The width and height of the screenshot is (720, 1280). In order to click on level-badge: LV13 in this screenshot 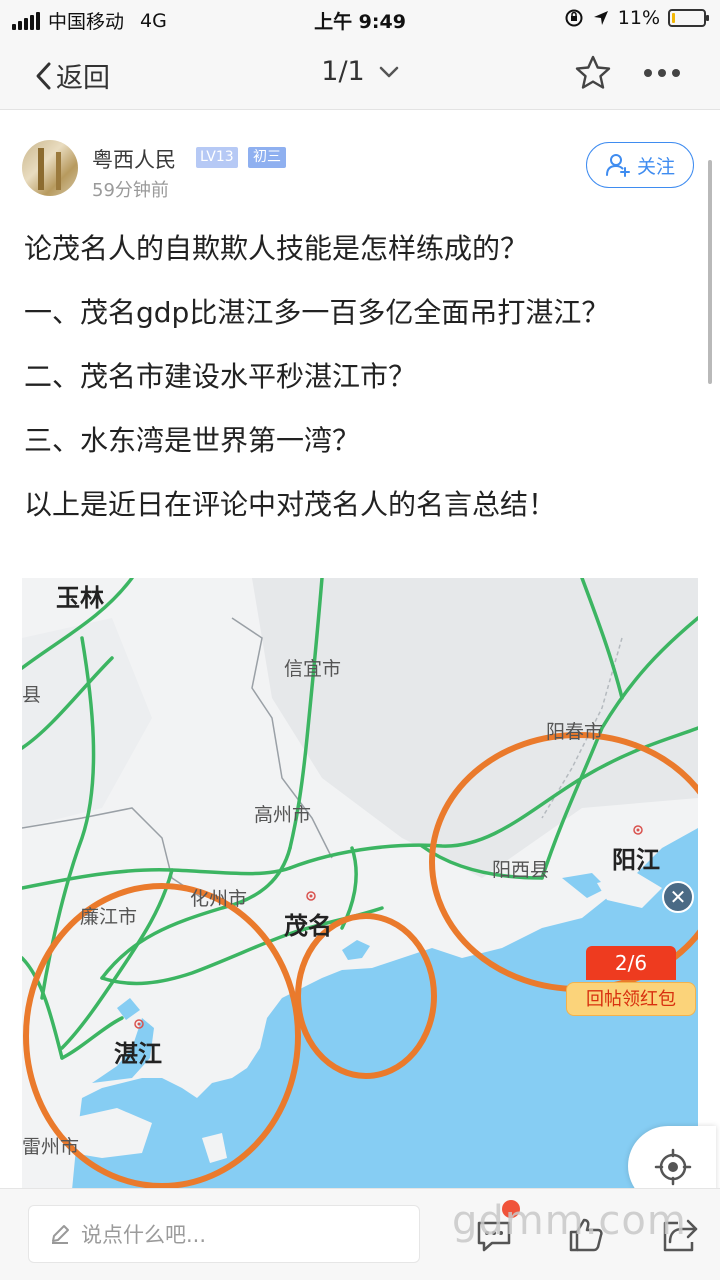, I will do `click(217, 157)`.